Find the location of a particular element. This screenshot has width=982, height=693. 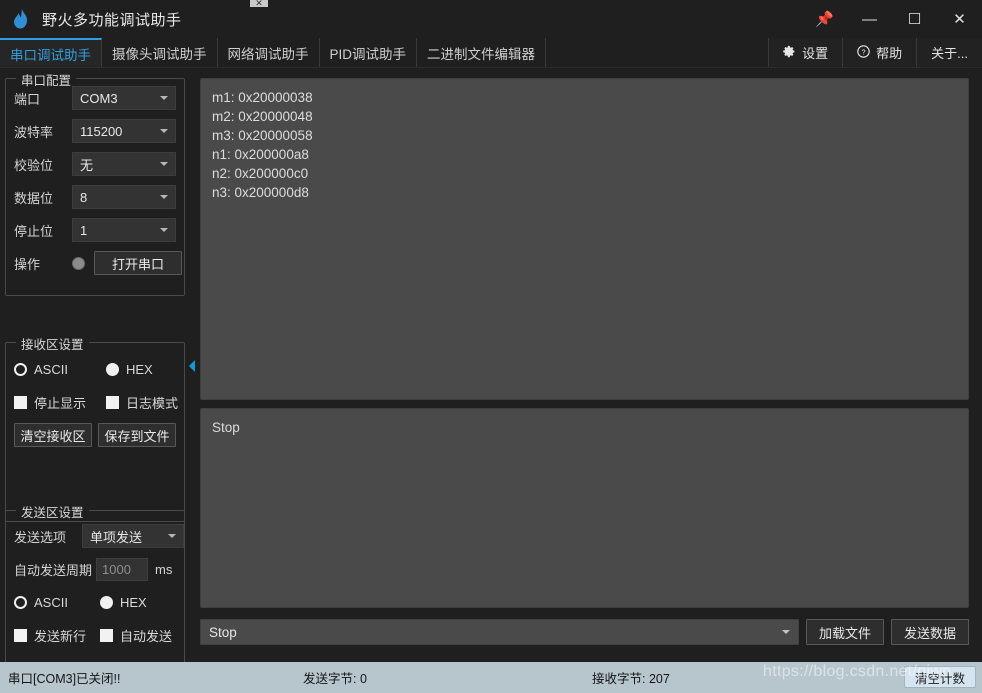

auto-period-value: 1000 is located at coordinates (116, 569).